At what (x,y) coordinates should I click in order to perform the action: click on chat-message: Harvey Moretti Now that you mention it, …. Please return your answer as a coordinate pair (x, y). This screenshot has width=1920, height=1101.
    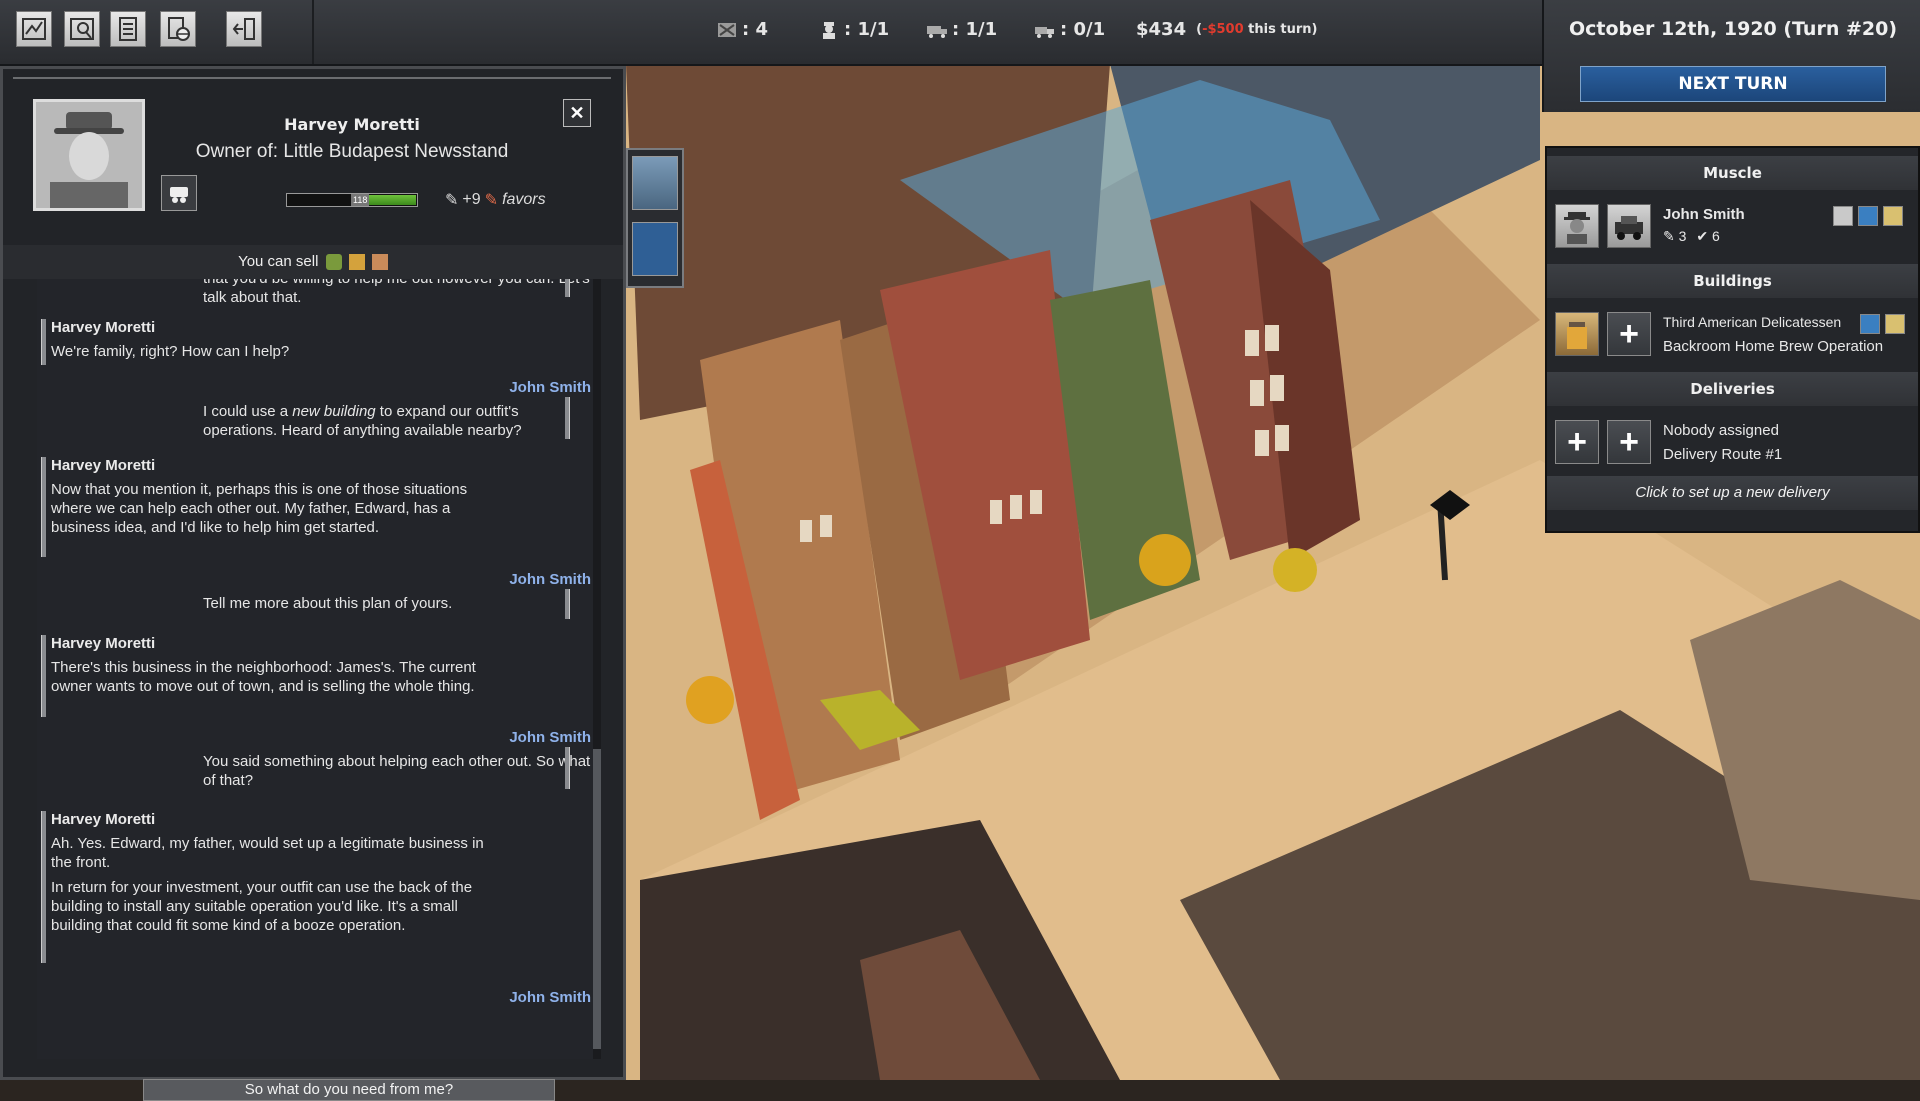
    Looking at the image, I should click on (266, 497).